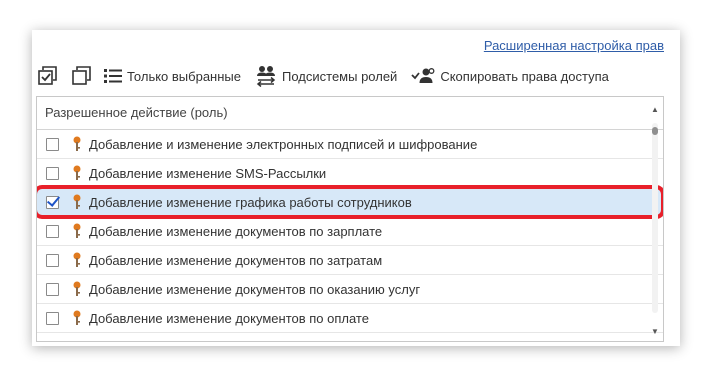 The image size is (712, 380). I want to click on check-all-button, so click(48, 76).